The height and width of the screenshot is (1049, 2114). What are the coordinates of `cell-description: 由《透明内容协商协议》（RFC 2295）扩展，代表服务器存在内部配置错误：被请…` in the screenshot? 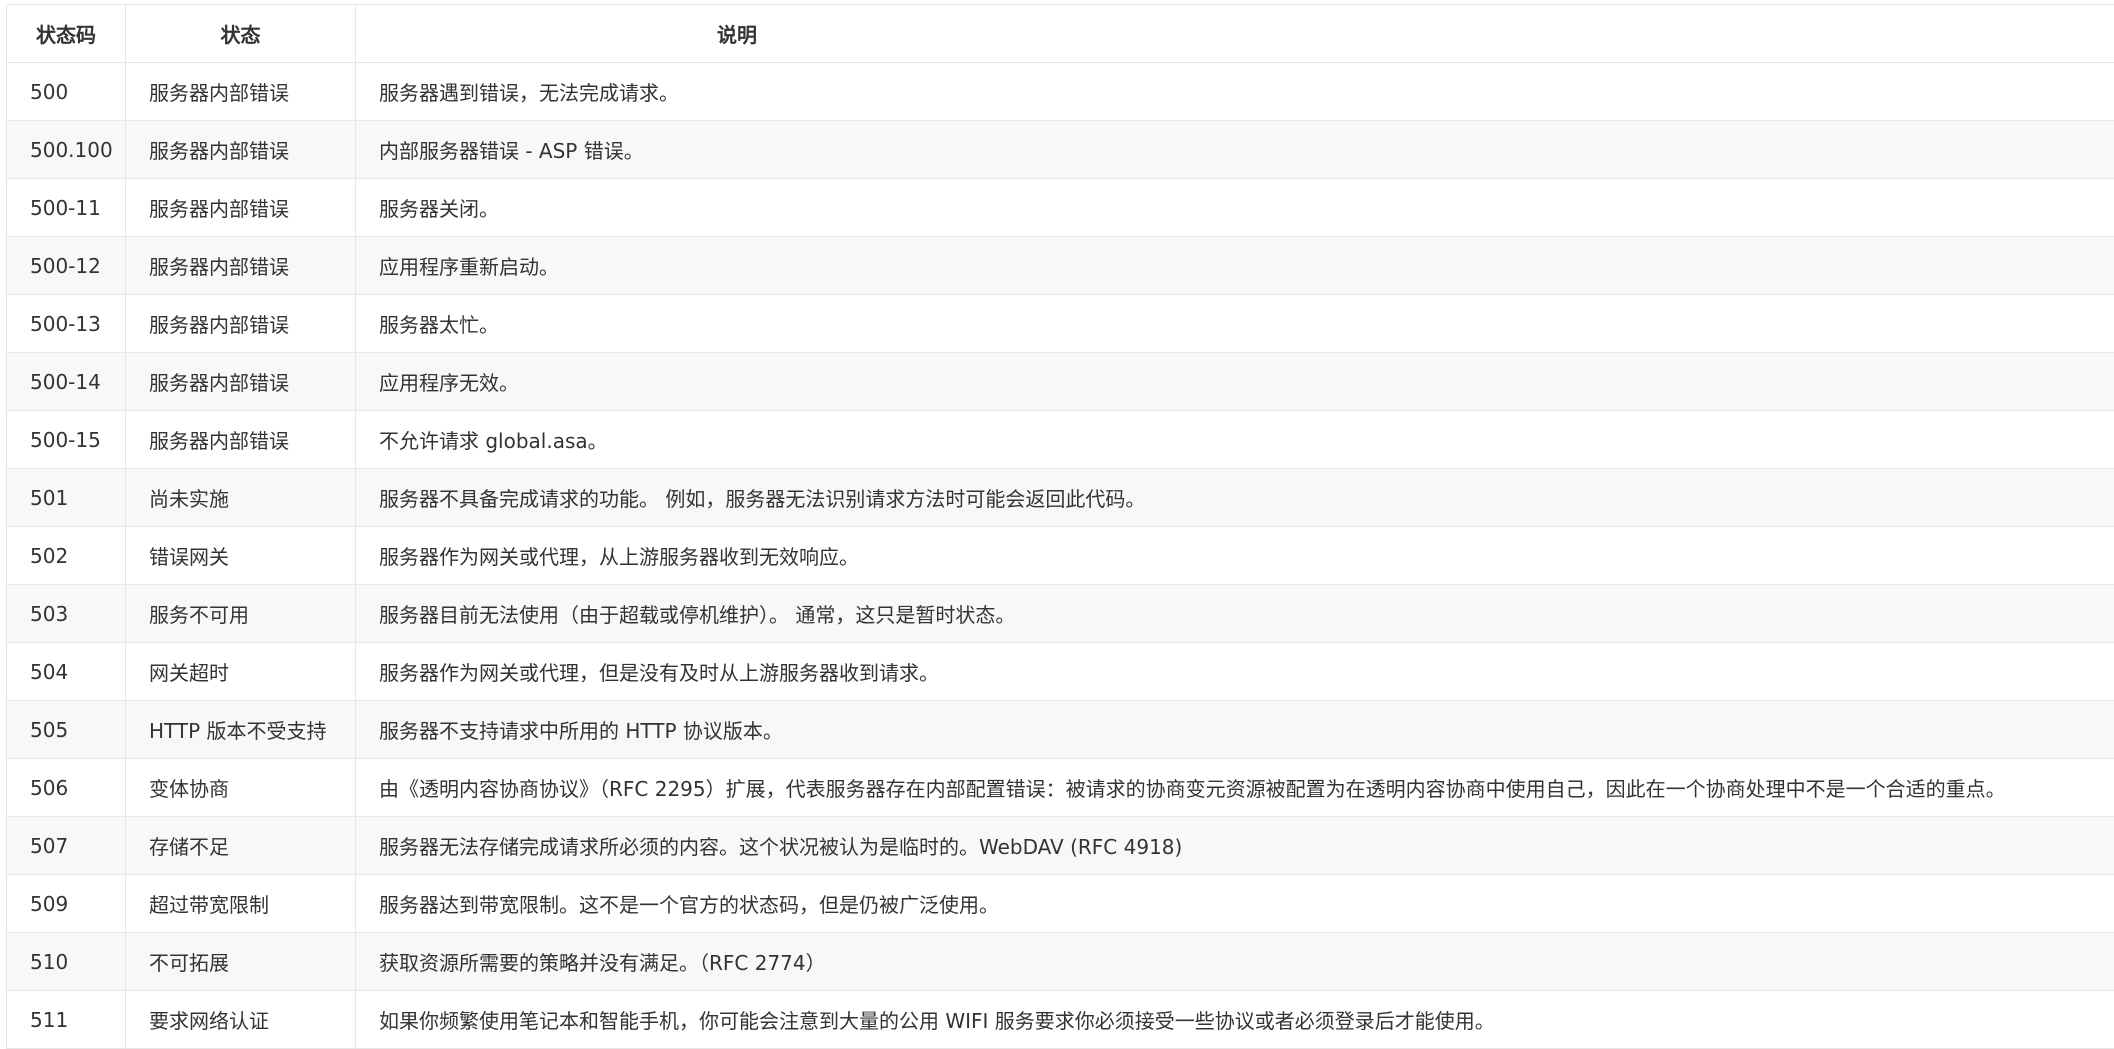 It's located at (1235, 788).